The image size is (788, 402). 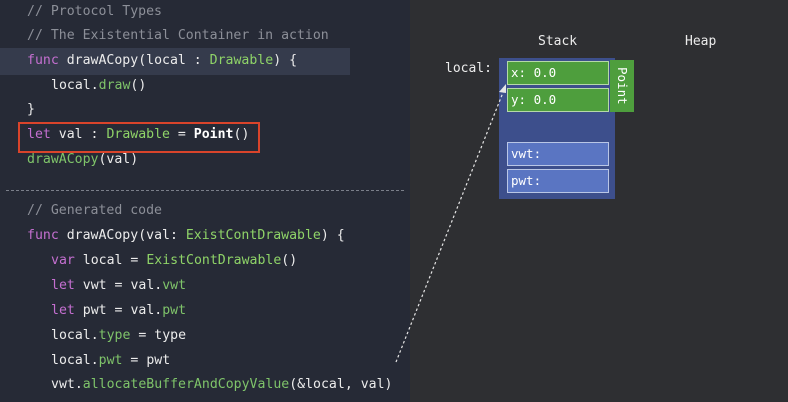 I want to click on copy-arrow-head, so click(x=502, y=88).